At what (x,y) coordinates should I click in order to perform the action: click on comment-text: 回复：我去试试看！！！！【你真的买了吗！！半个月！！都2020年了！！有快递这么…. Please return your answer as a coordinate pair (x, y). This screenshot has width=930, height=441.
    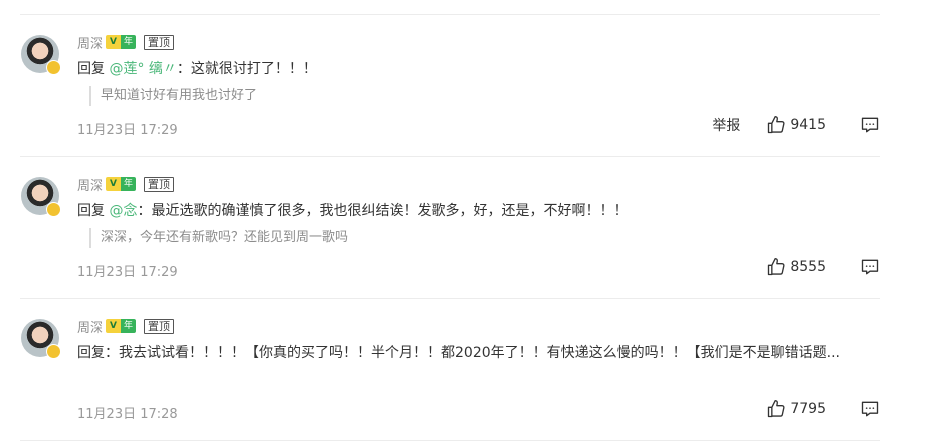
    Looking at the image, I should click on (458, 352).